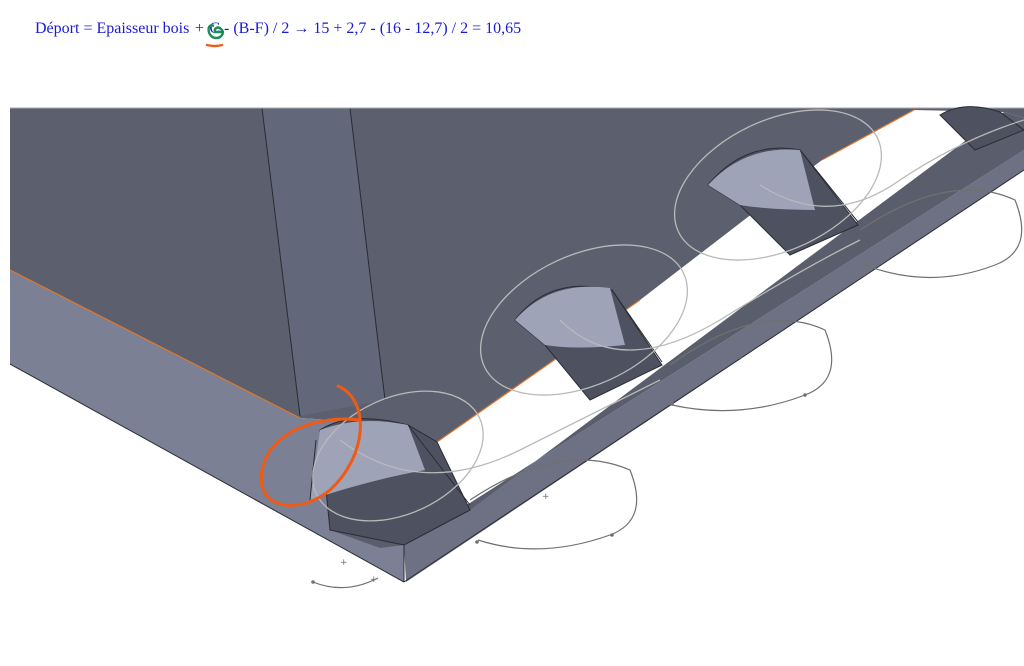 The image size is (1024, 666). What do you see at coordinates (215, 32) in the screenshot?
I see `circle-annotation-icon` at bounding box center [215, 32].